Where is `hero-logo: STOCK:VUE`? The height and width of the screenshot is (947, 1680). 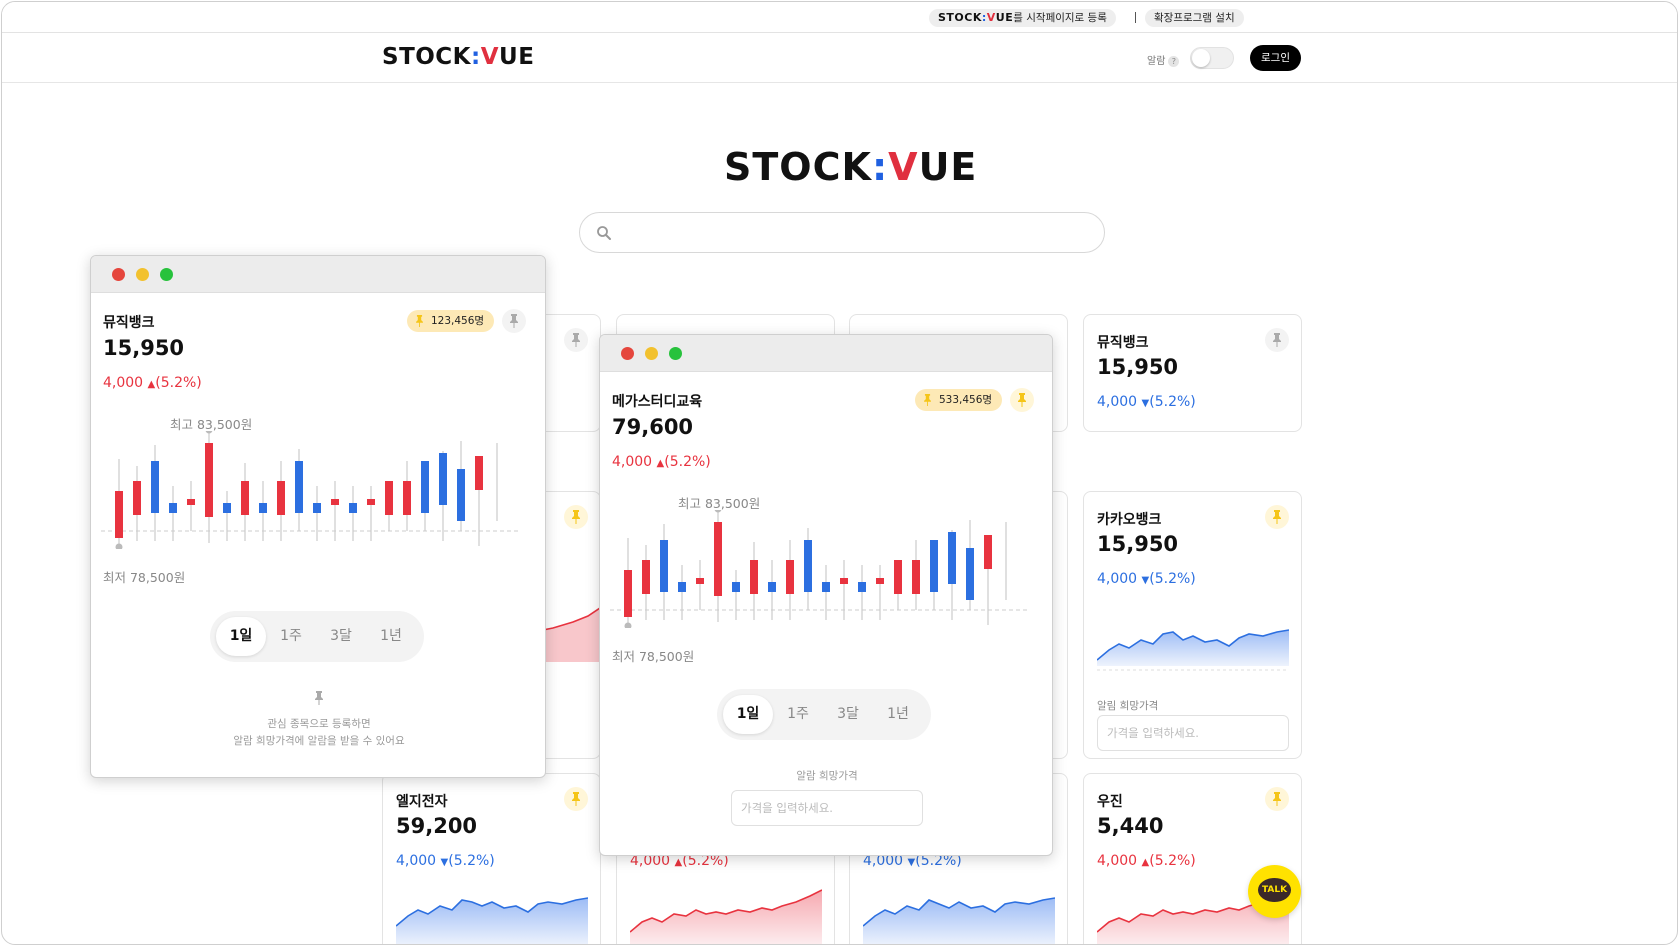 hero-logo: STOCK:VUE is located at coordinates (851, 167).